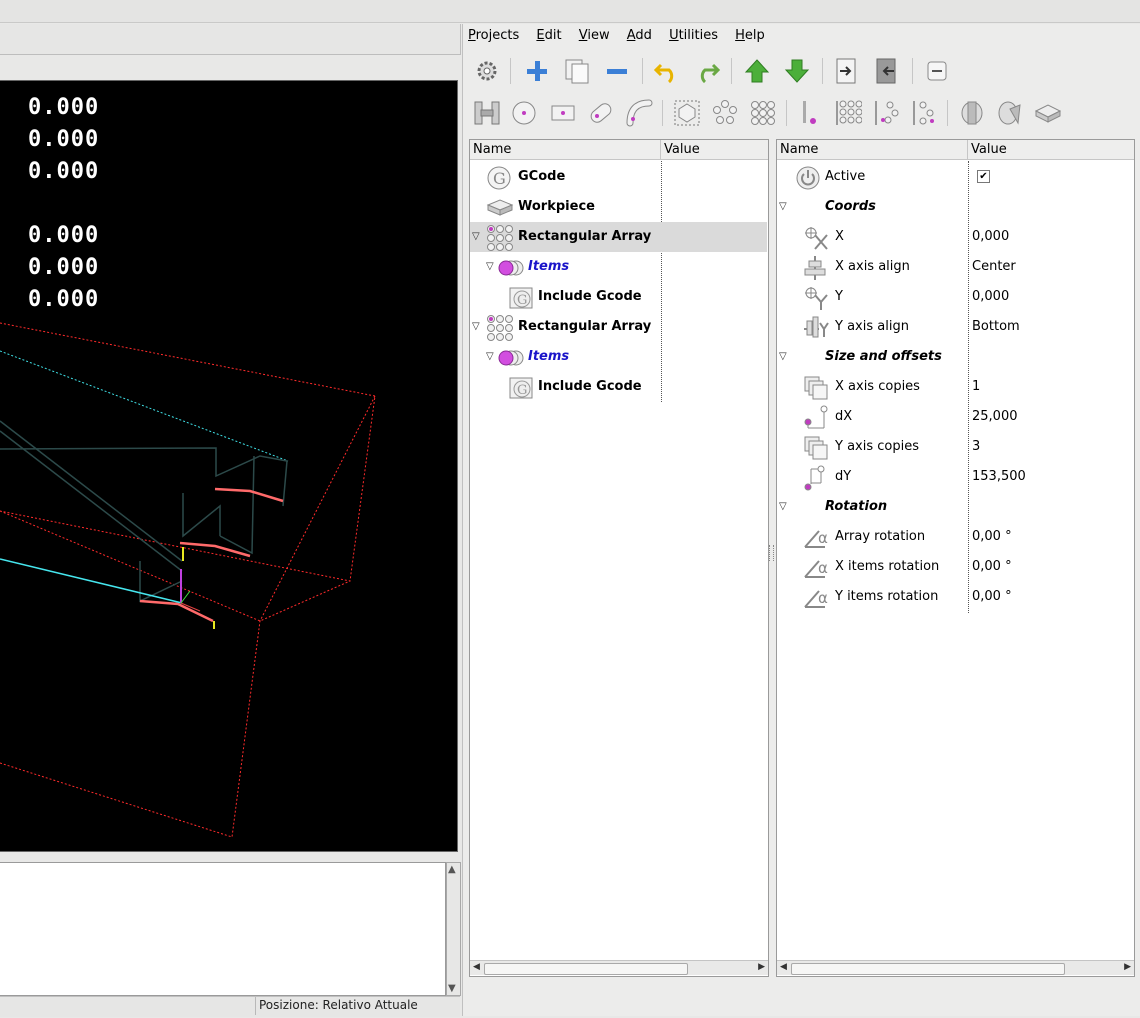  I want to click on circular-array-icon, so click(725, 113).